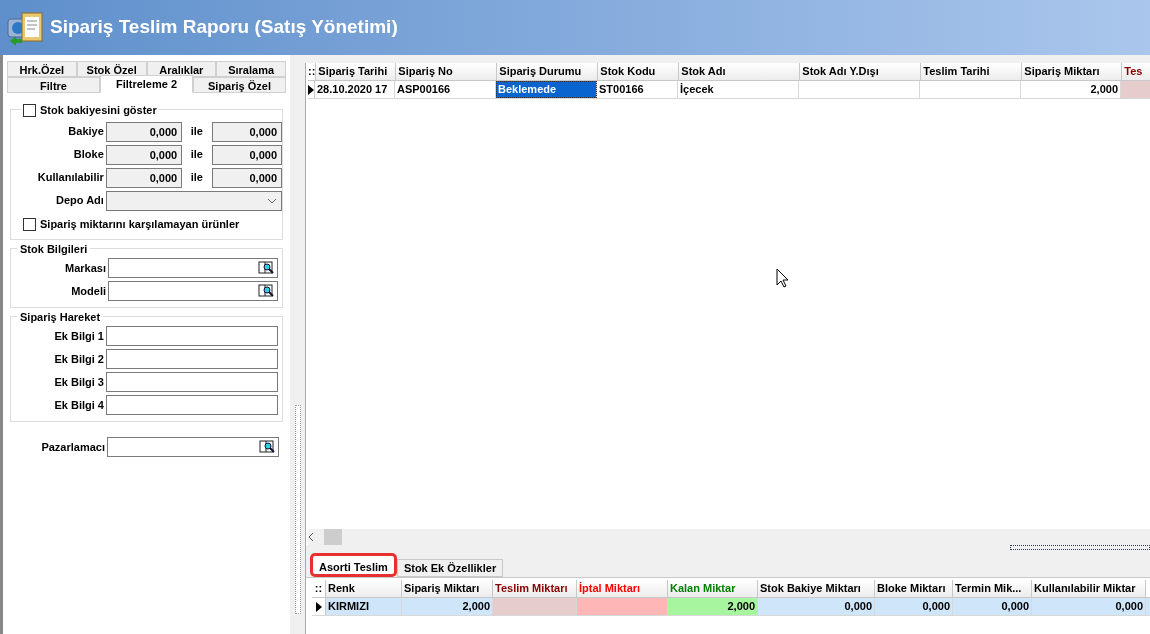 The image size is (1150, 634). Describe the element at coordinates (729, 537) in the screenshot. I see `horizontal-scrollbar` at that location.